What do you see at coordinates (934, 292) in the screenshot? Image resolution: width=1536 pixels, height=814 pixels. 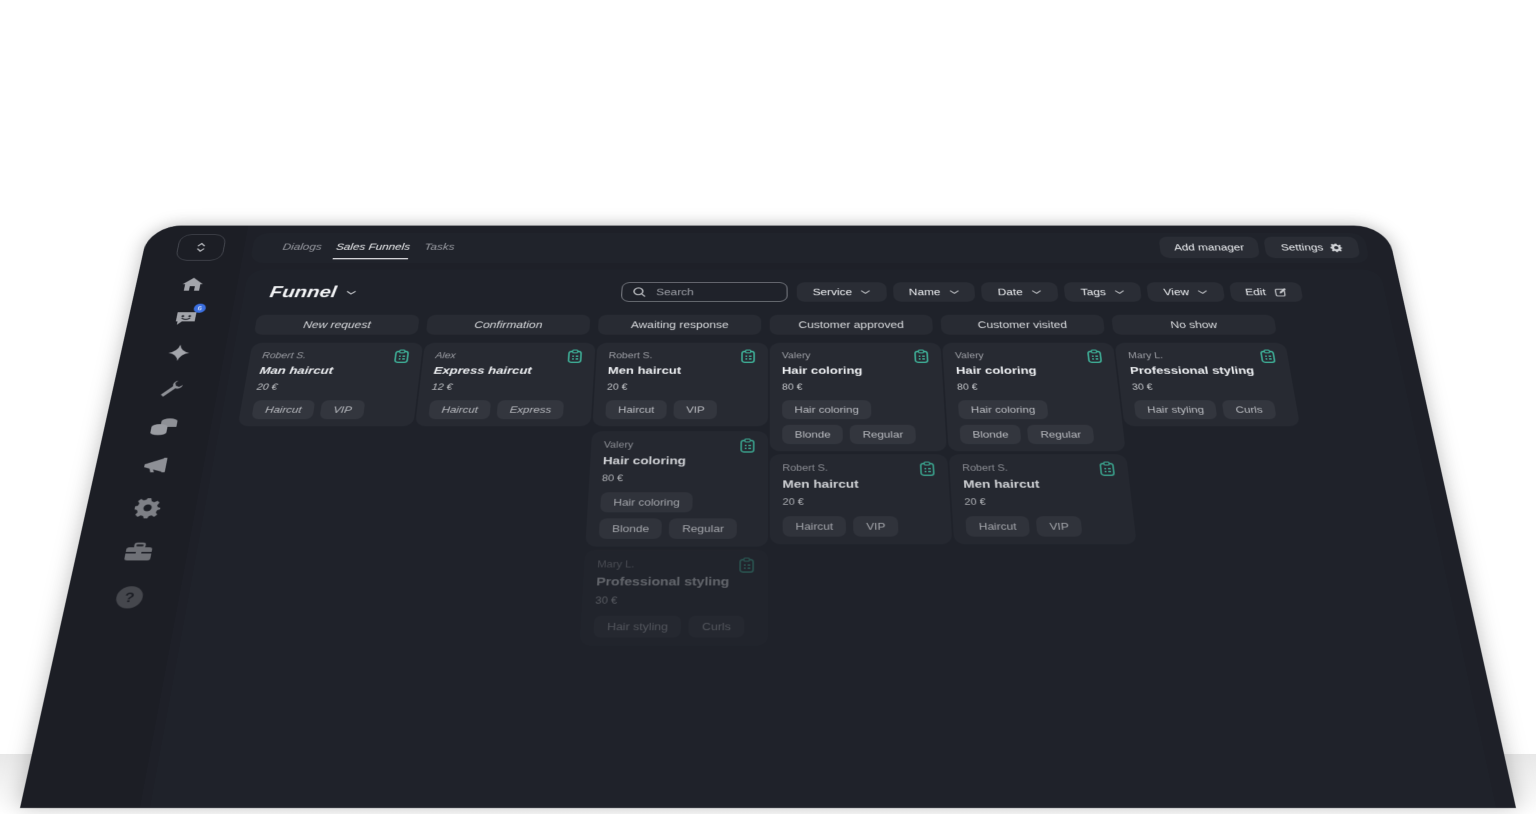 I see `filter-name: Name` at bounding box center [934, 292].